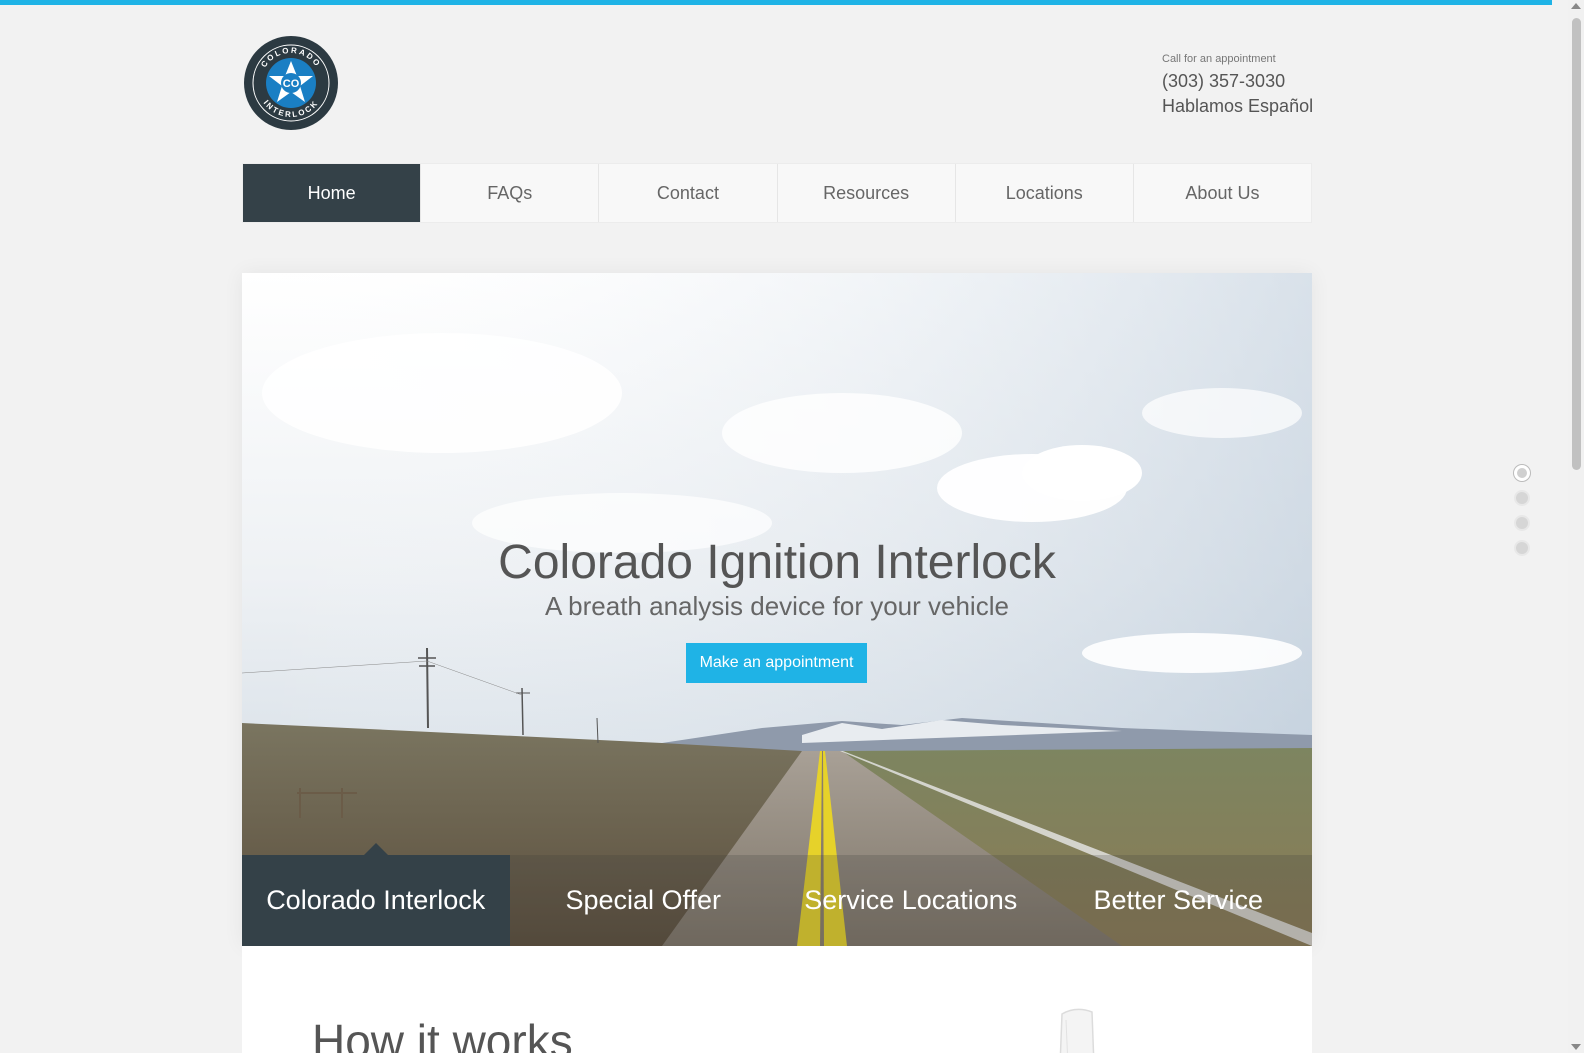 This screenshot has width=1584, height=1053. I want to click on logo-center-text: CO, so click(291, 84).